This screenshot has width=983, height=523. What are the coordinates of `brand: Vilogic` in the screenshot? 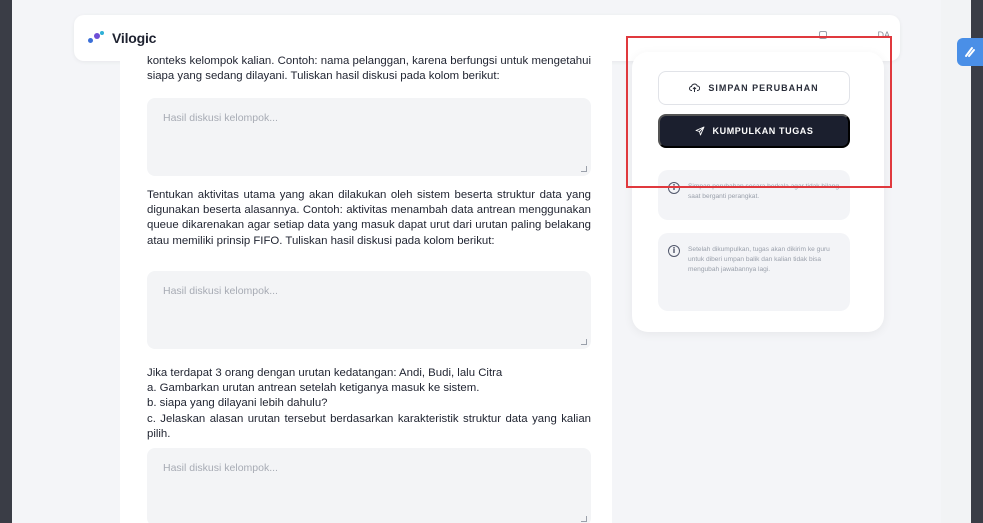 It's located at (122, 38).